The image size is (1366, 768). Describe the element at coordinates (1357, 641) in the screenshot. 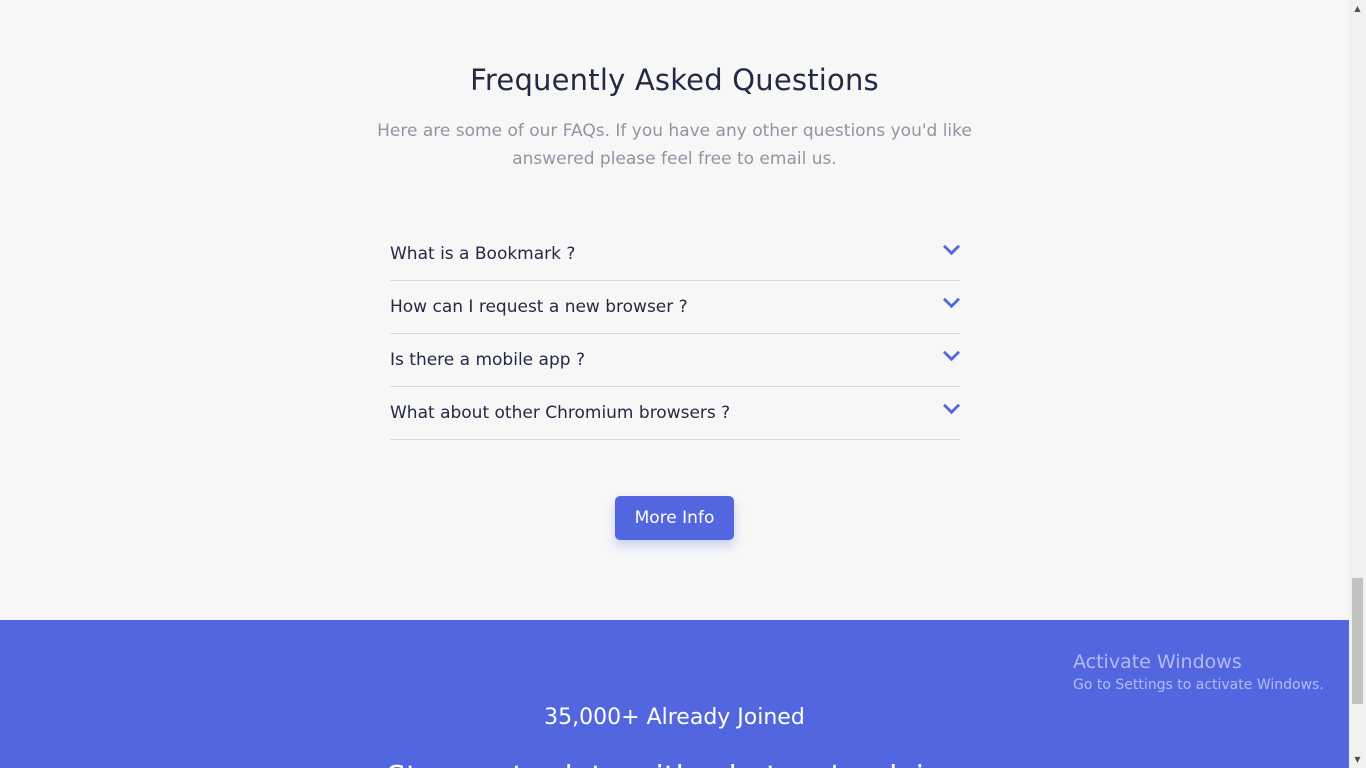

I see `scrollbar-thumb` at that location.